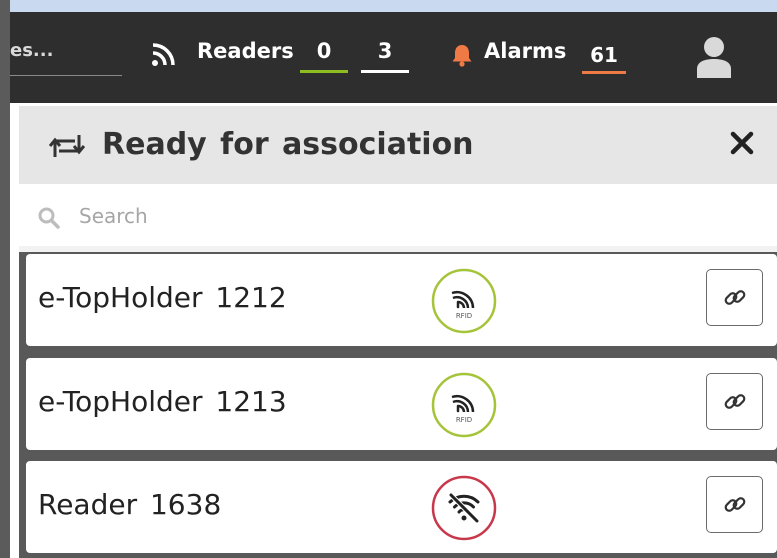  I want to click on item-name: e-TopHolder 1213, so click(162, 401).